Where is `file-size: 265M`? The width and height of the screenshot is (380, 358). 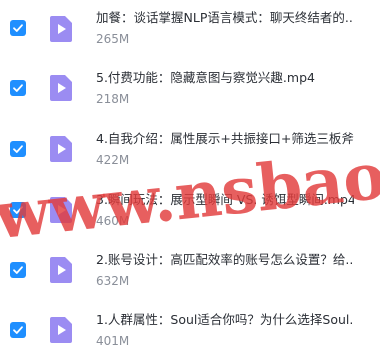
file-size: 265M is located at coordinates (113, 39).